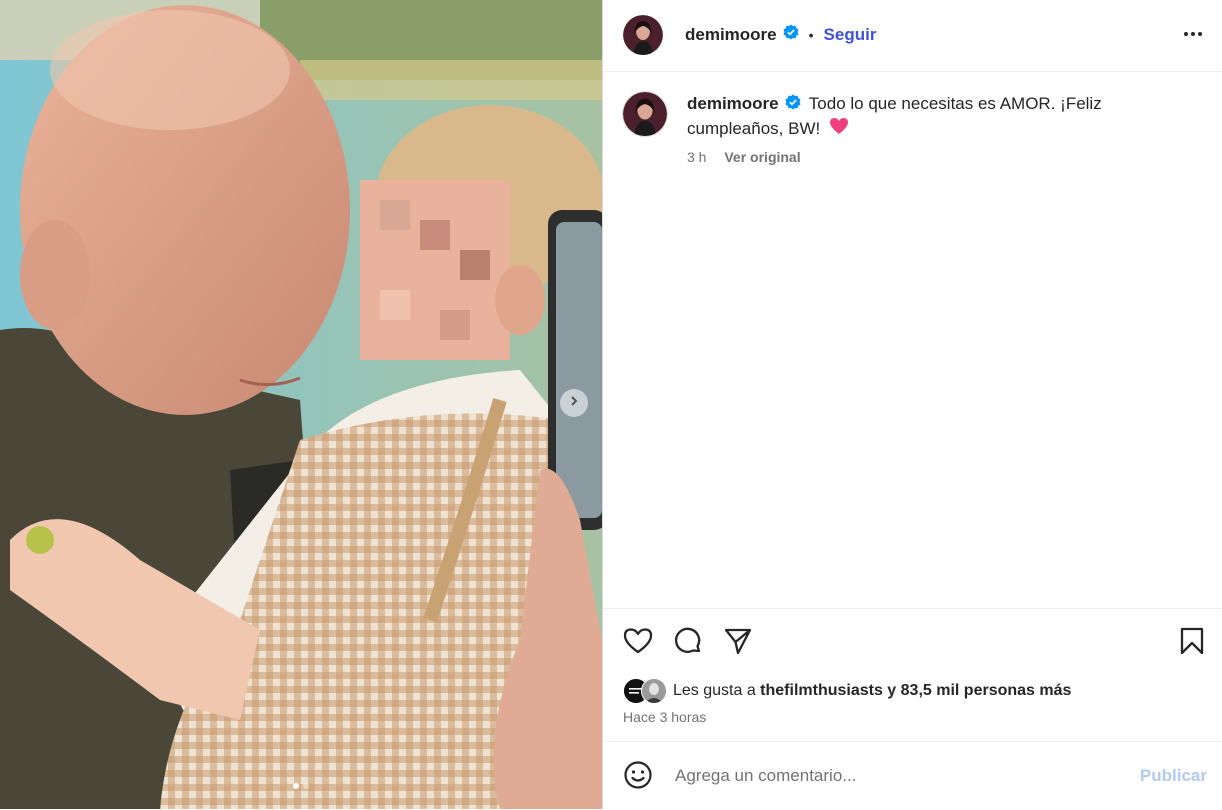 The width and height of the screenshot is (1222, 810). I want to click on username-link: demimoore, so click(731, 35).